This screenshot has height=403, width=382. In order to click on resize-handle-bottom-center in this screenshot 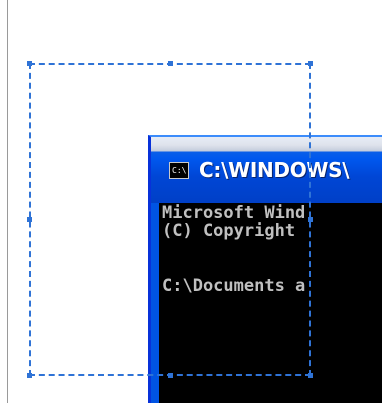, I will do `click(170, 375)`.